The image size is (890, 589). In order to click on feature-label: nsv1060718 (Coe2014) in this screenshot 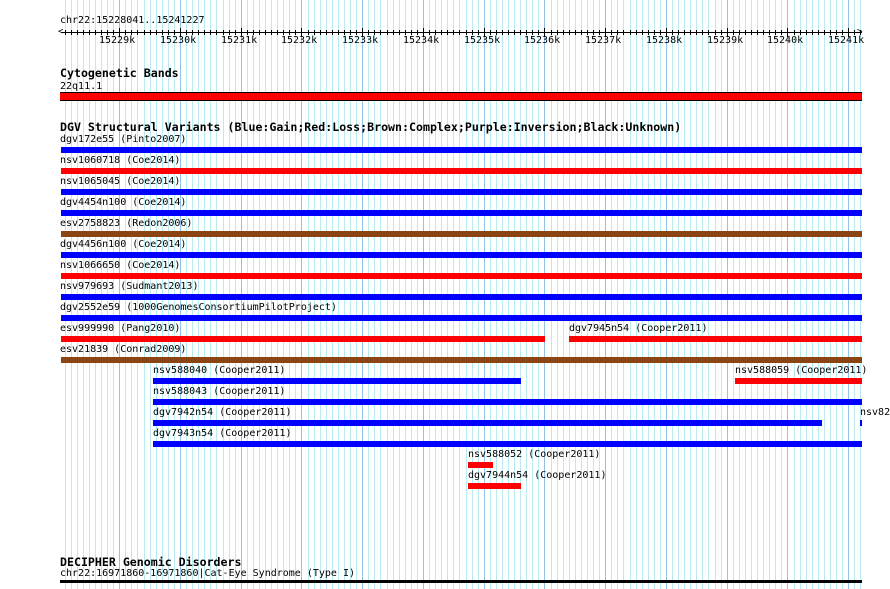, I will do `click(120, 160)`.